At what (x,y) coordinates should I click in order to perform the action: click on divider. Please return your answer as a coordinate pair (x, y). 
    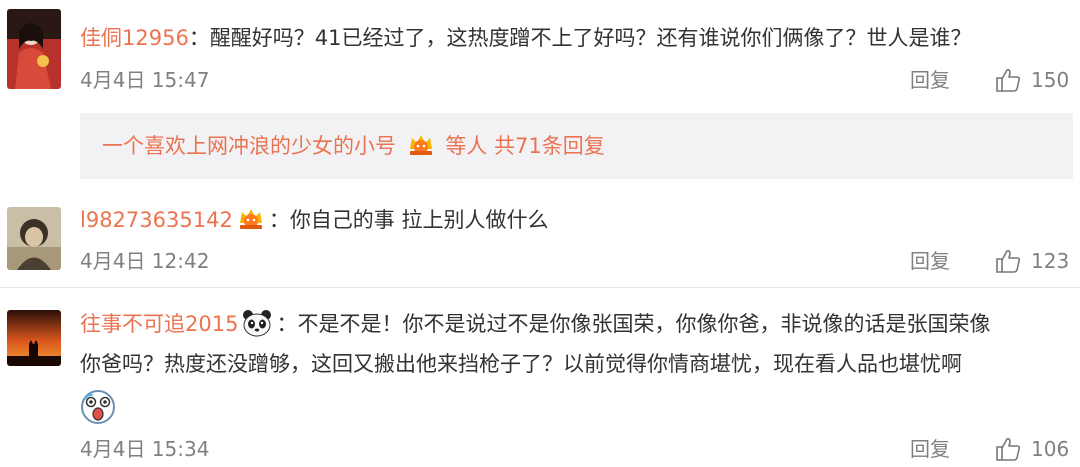
    Looking at the image, I should click on (540, 287).